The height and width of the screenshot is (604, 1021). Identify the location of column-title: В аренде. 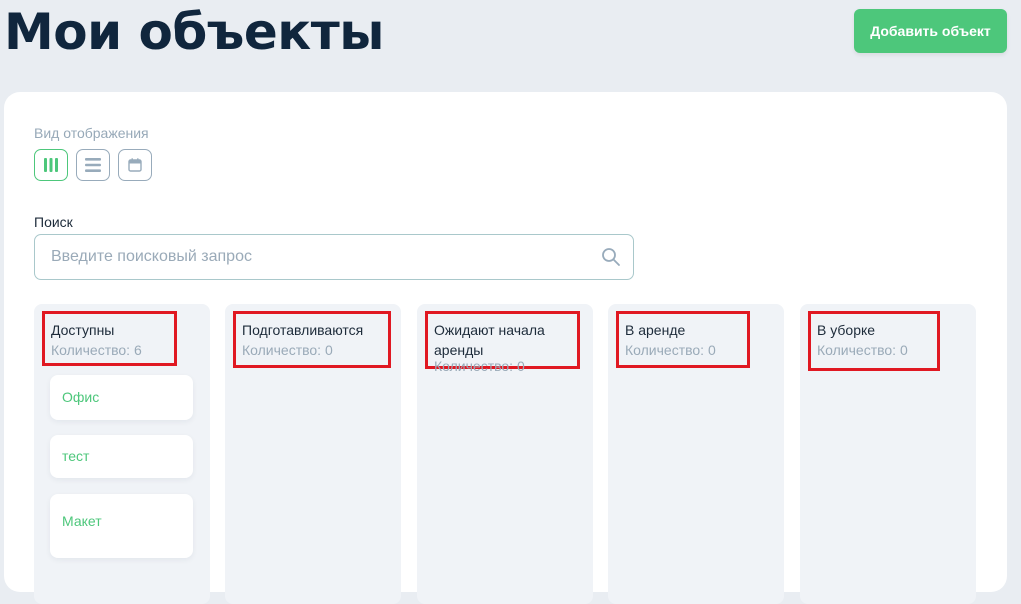
(655, 330).